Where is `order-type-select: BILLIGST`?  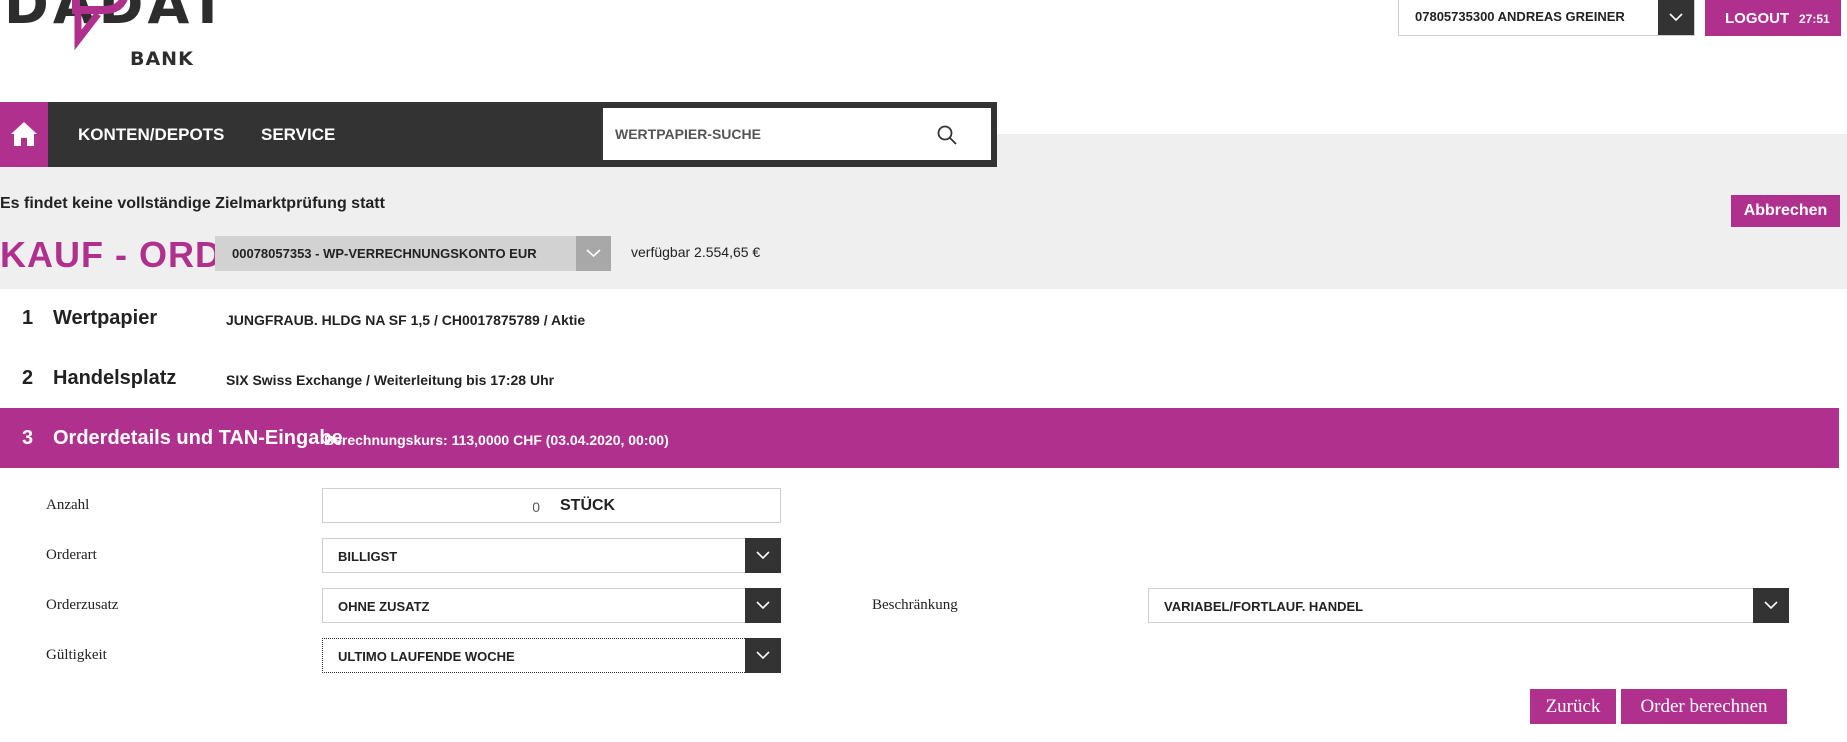
order-type-select: BILLIGST is located at coordinates (551, 555).